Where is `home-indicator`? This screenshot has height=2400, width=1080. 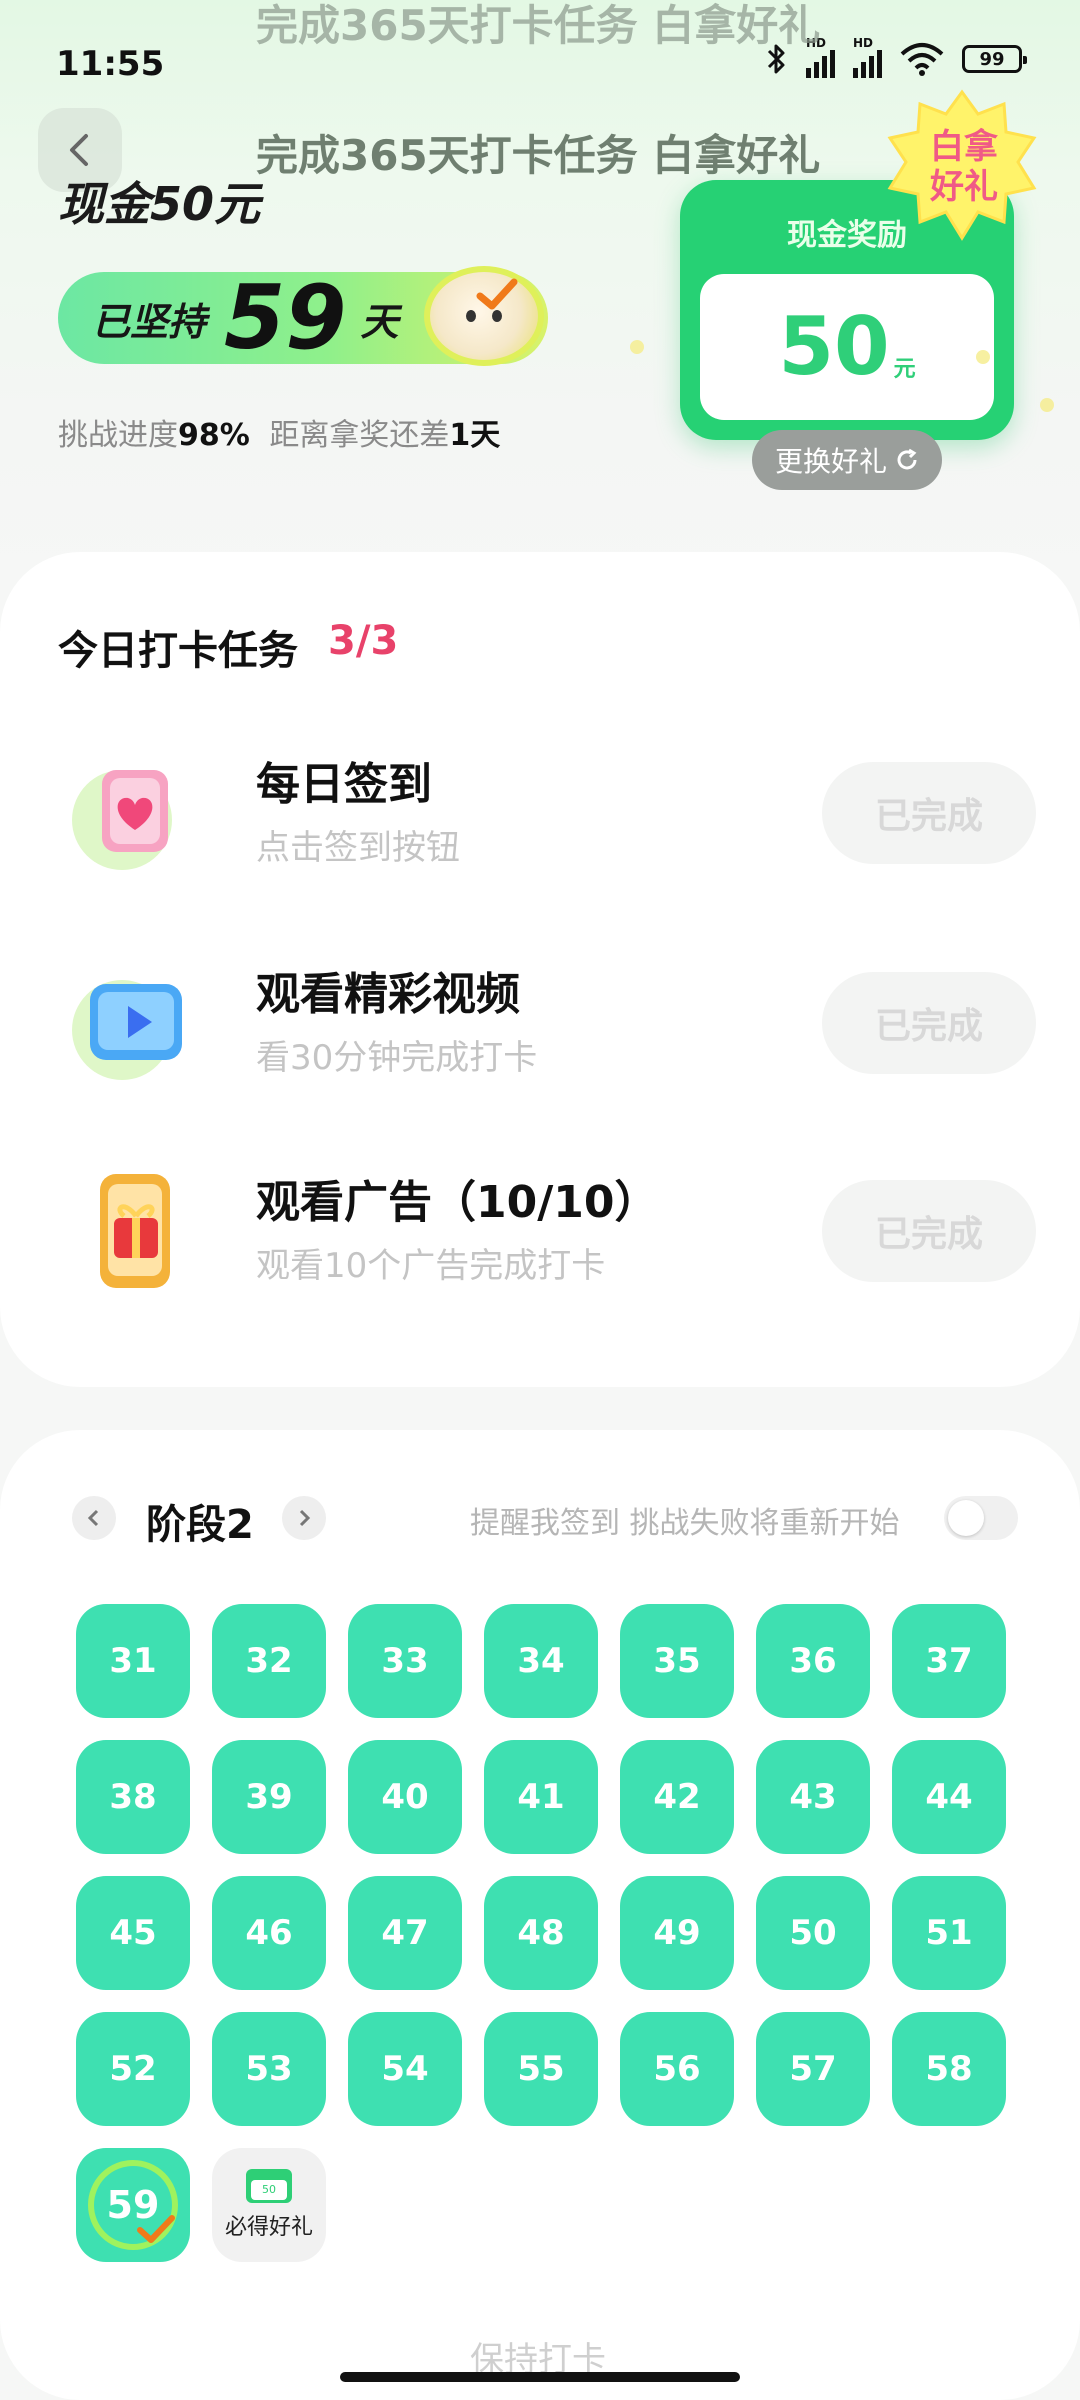 home-indicator is located at coordinates (540, 2377).